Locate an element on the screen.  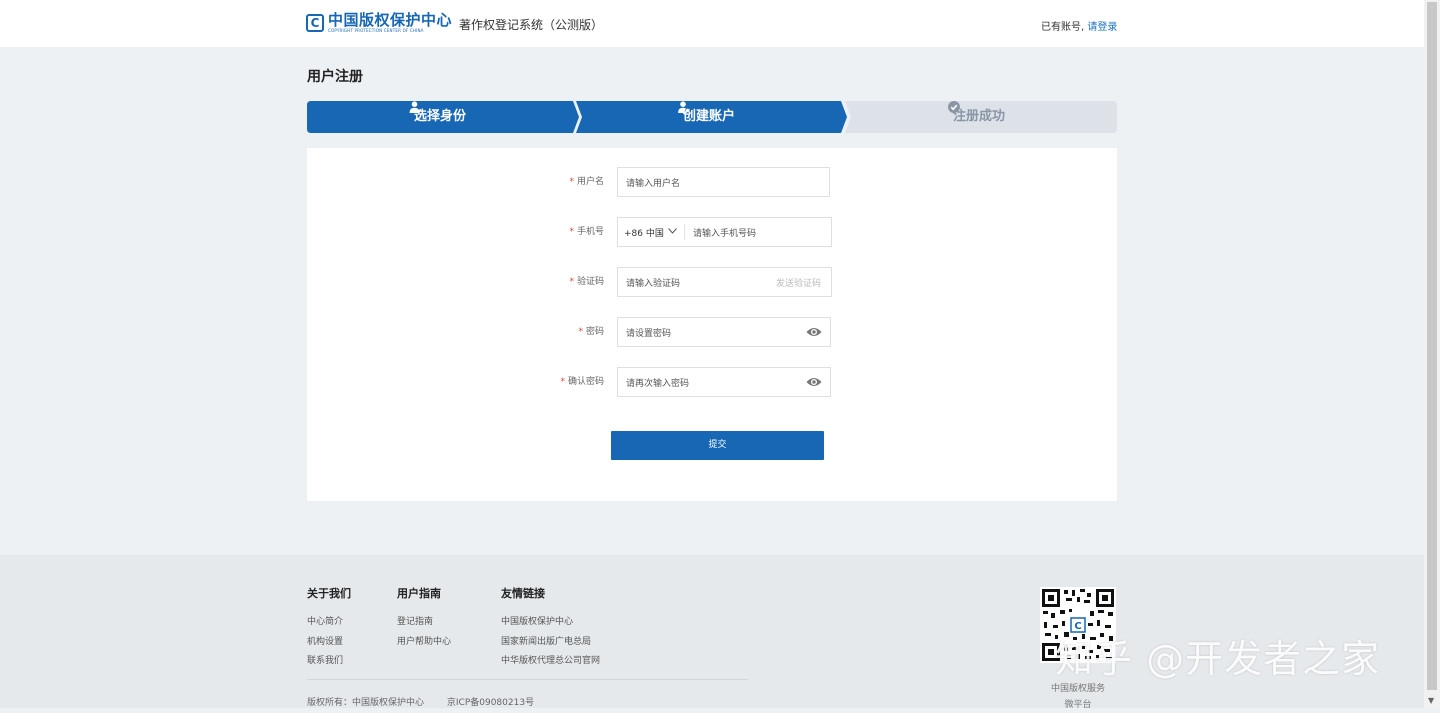
step-register-success: 注册成功 is located at coordinates (976, 117).